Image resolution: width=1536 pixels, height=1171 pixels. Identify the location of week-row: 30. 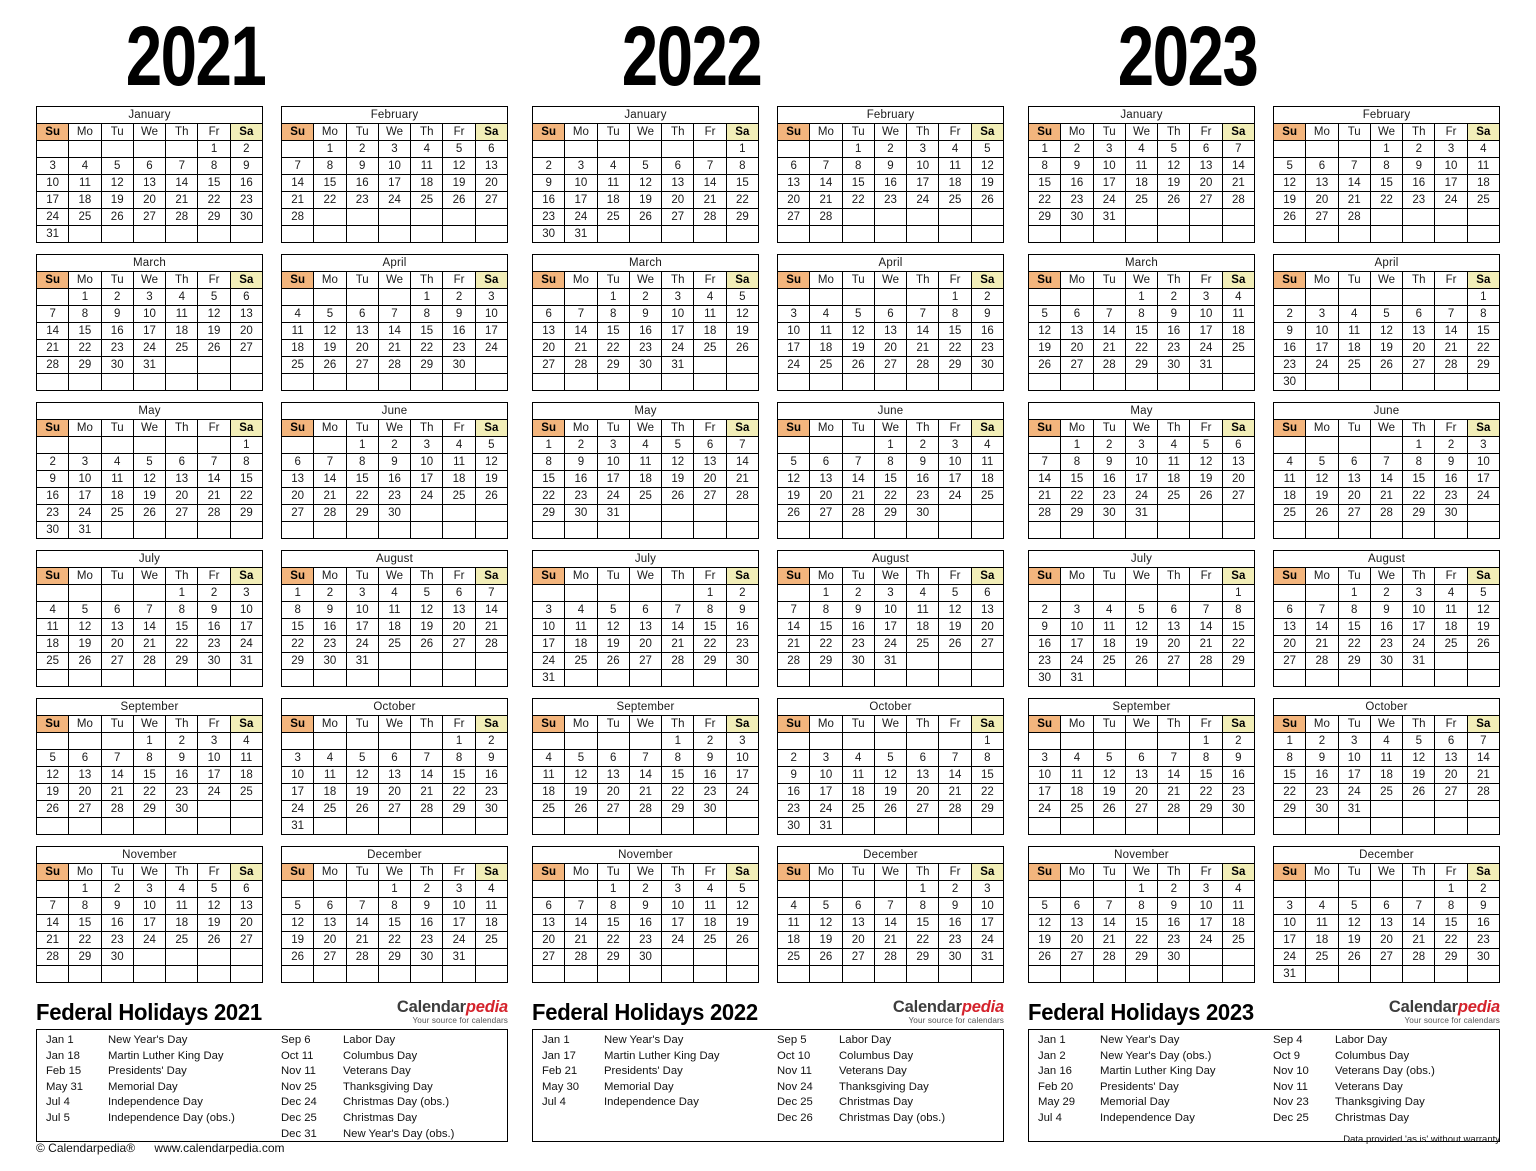
(1386, 382).